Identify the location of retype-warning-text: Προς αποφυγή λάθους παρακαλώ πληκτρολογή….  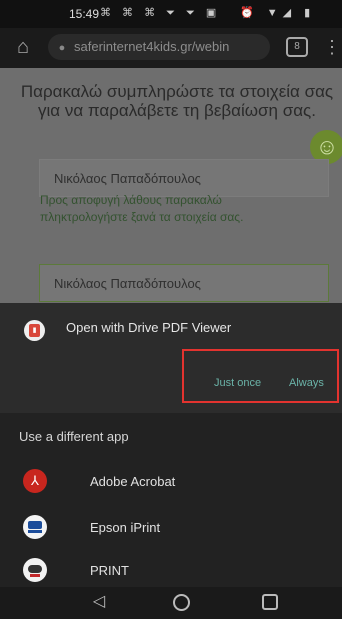
(142, 208).